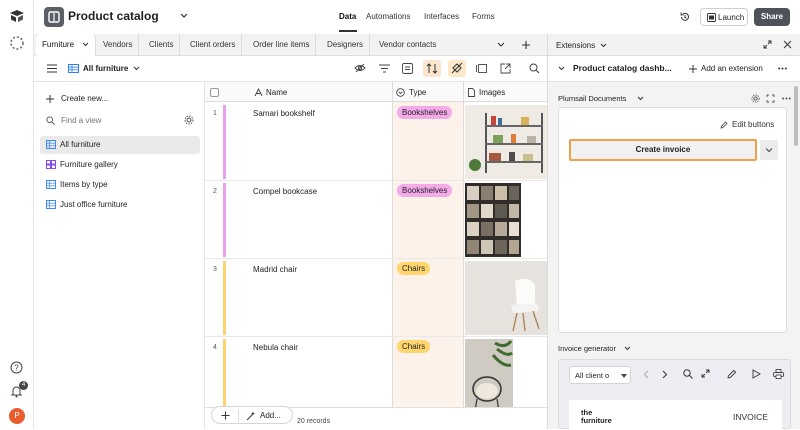  I want to click on avatar: P, so click(17, 416).